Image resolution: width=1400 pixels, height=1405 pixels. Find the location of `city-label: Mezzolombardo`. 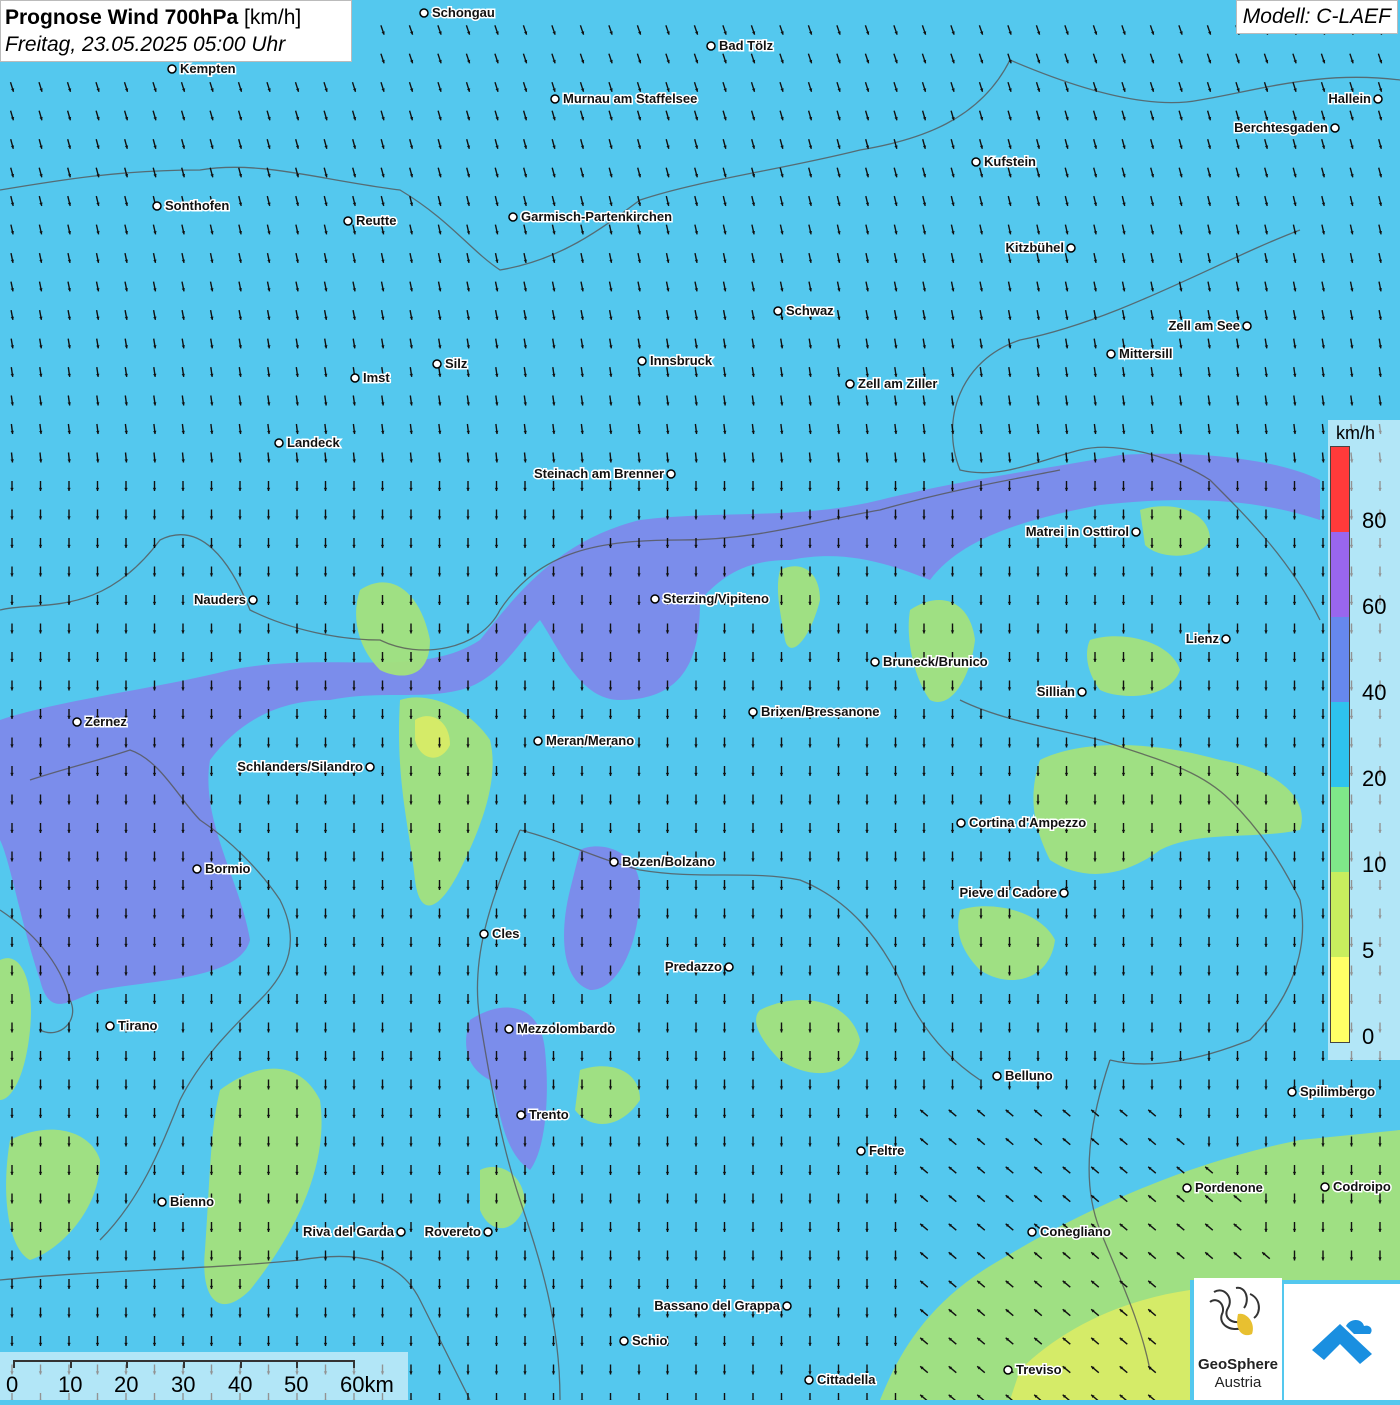

city-label: Mezzolombardo is located at coordinates (566, 1028).